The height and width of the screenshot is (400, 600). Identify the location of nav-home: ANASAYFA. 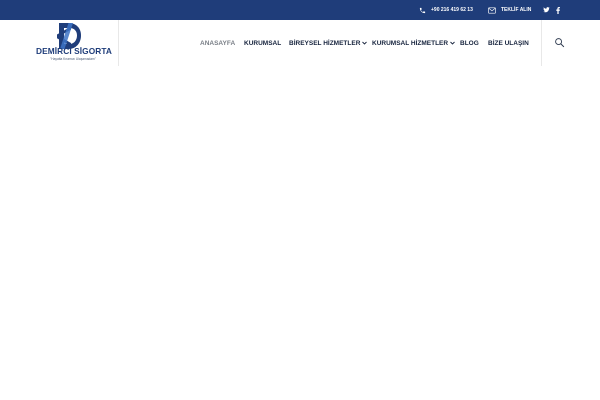
(217, 43).